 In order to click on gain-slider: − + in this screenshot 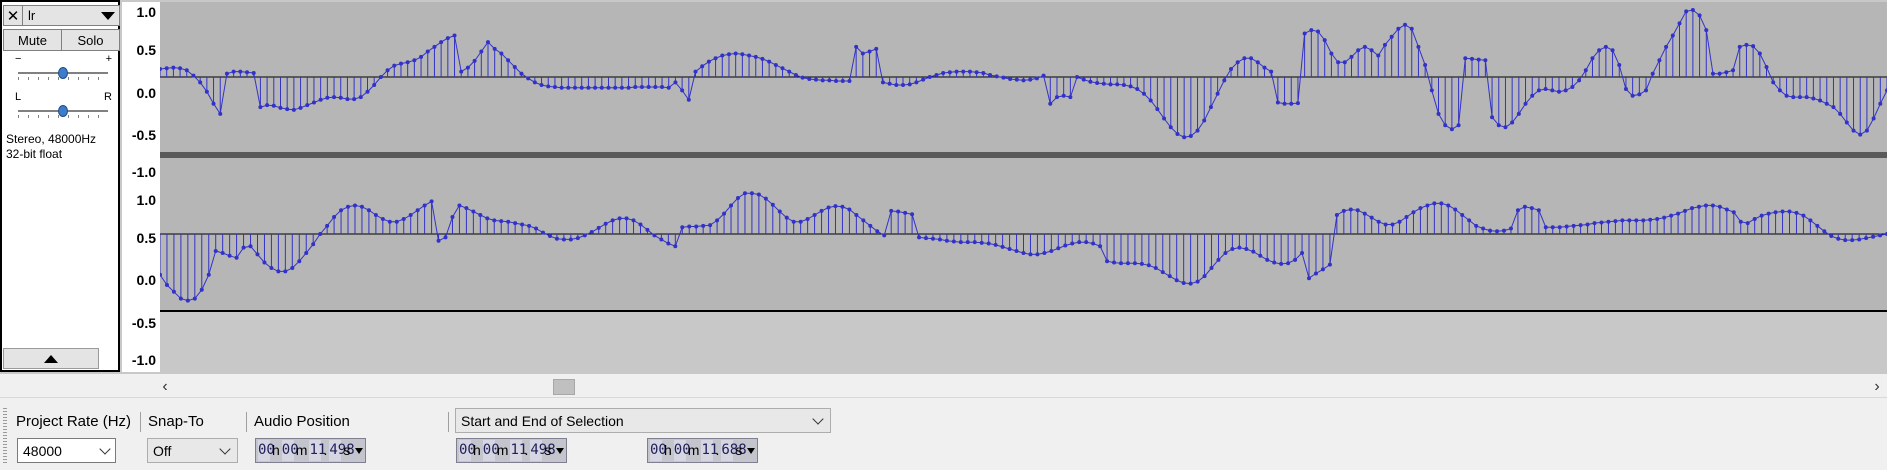, I will do `click(62, 66)`.